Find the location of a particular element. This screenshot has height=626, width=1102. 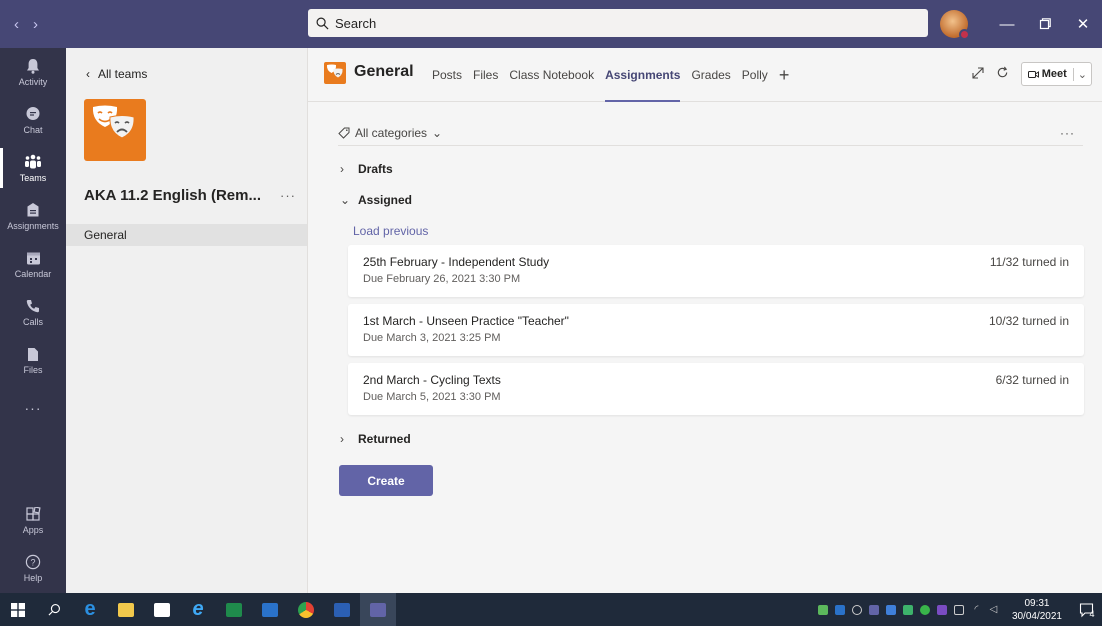

tray-outlook-icon is located at coordinates (840, 609).